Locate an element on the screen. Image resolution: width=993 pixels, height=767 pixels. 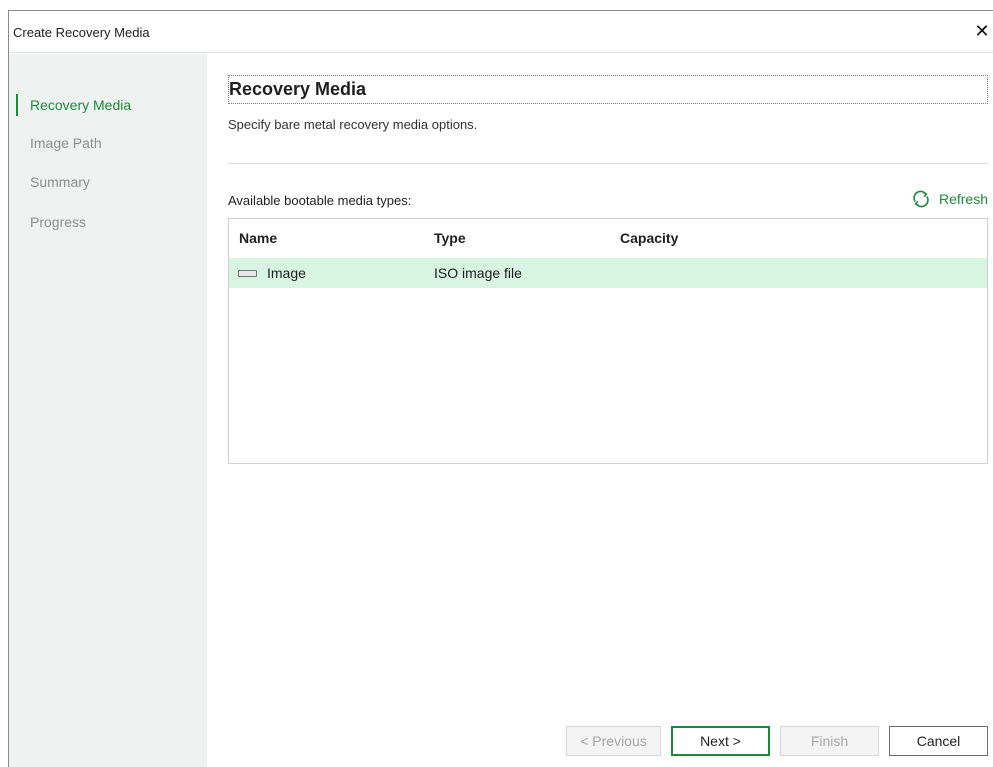
sidebar-item-recovery-media: Recovery Media is located at coordinates (108, 105).